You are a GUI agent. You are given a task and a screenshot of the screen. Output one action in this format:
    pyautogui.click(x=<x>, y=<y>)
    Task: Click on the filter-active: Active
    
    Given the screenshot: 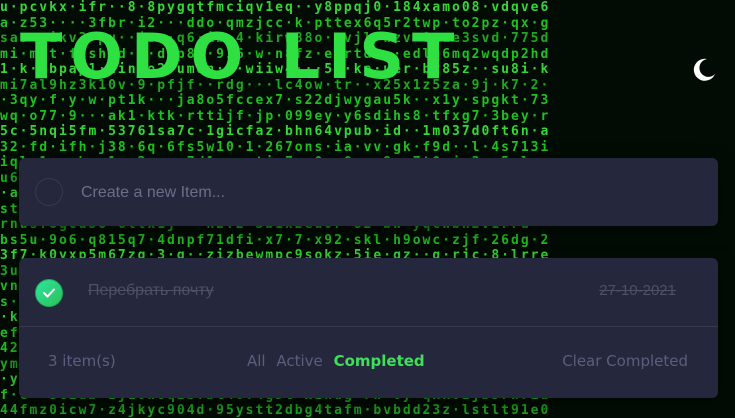 What is the action you would take?
    pyautogui.click(x=299, y=361)
    